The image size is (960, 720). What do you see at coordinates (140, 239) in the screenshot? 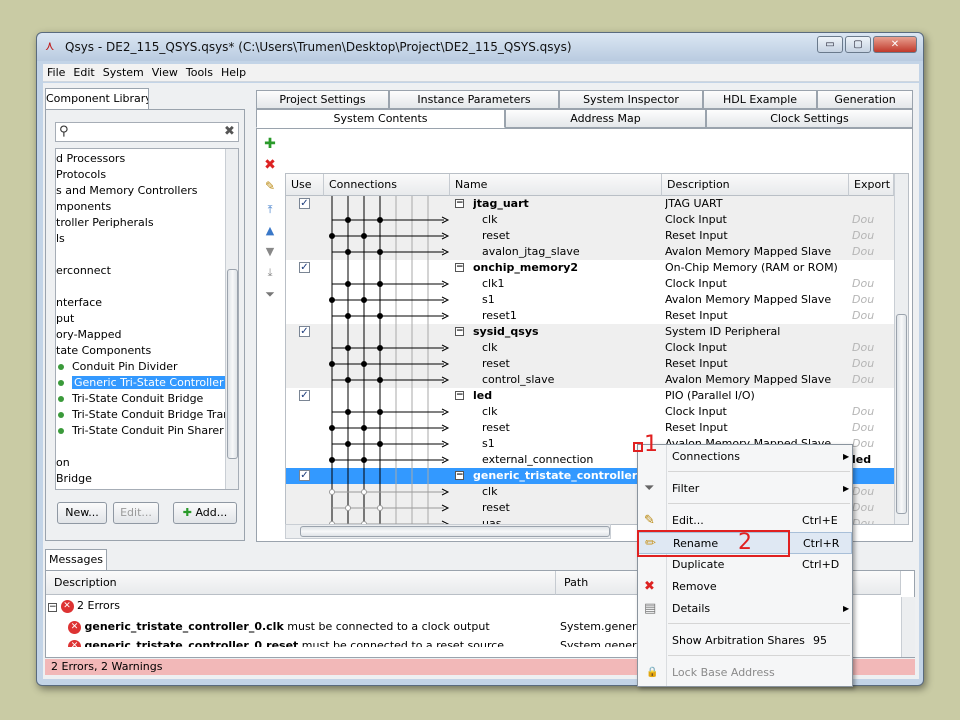
I see `library-item: ls` at bounding box center [140, 239].